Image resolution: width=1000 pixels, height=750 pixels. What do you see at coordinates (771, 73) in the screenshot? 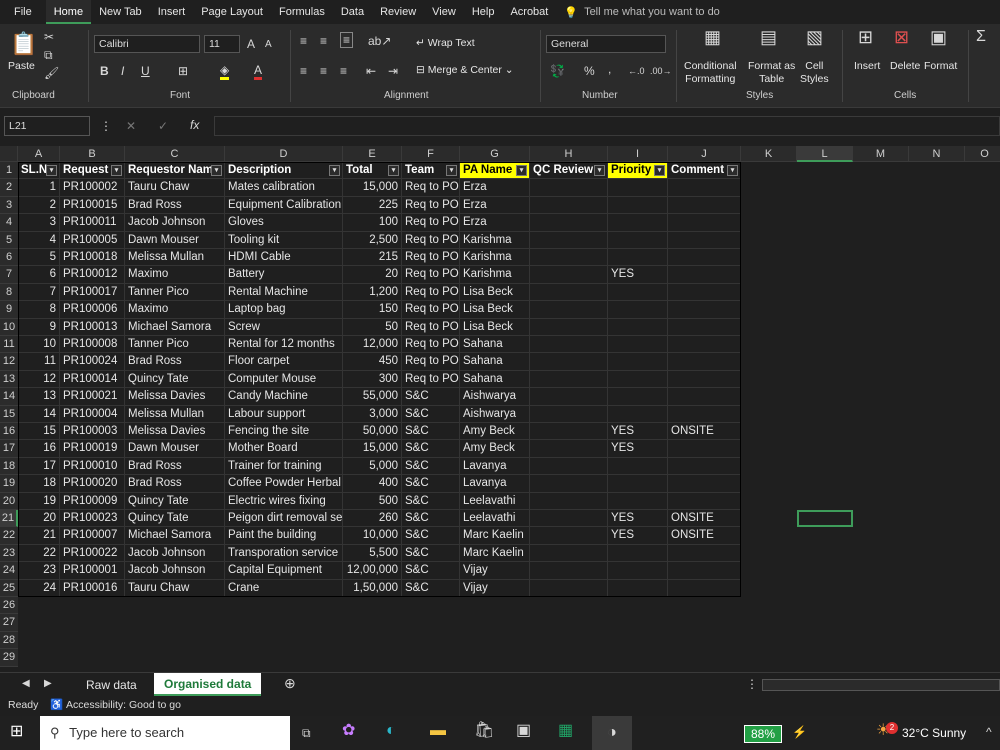
I see `format-as-table-button: Format as Table` at bounding box center [771, 73].